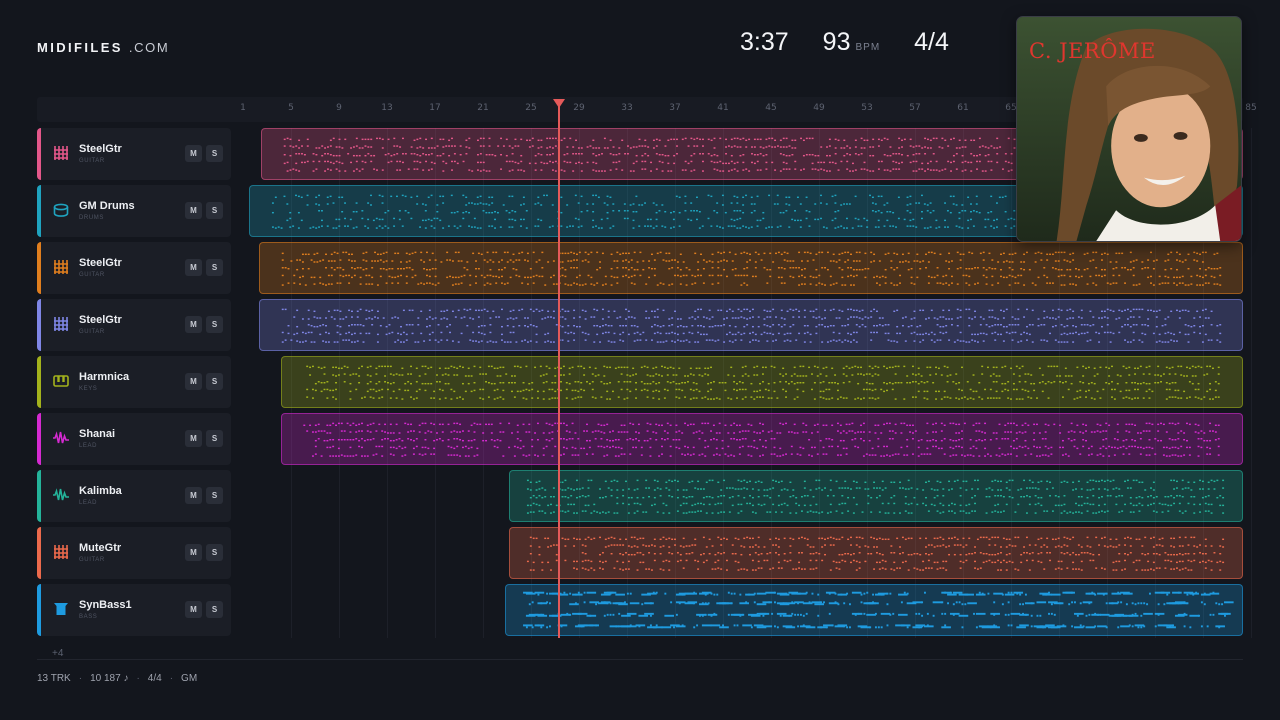 This screenshot has height=720, width=1280. Describe the element at coordinates (579, 108) in the screenshot. I see `ruler-tick: 29` at that location.